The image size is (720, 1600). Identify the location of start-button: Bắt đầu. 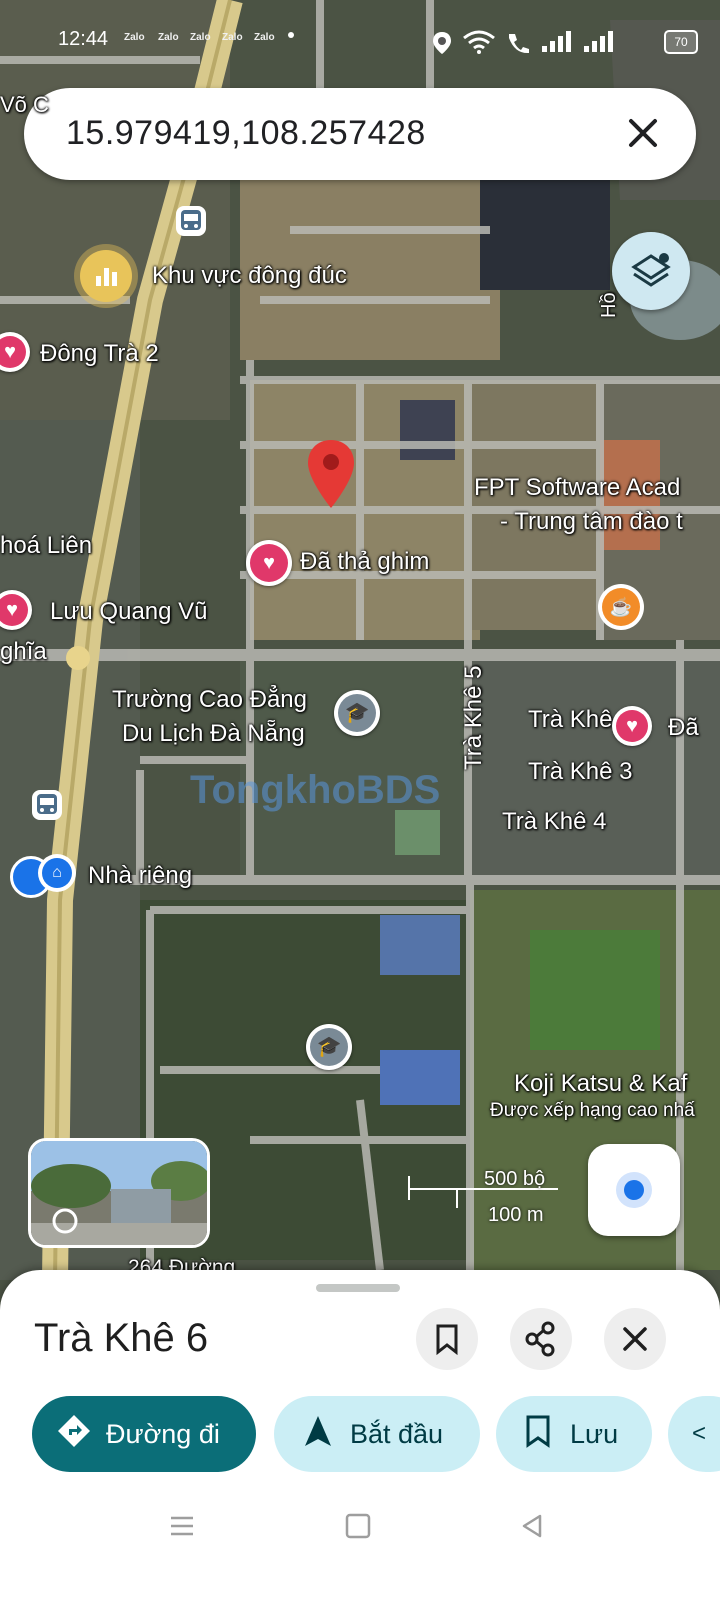
(377, 1434).